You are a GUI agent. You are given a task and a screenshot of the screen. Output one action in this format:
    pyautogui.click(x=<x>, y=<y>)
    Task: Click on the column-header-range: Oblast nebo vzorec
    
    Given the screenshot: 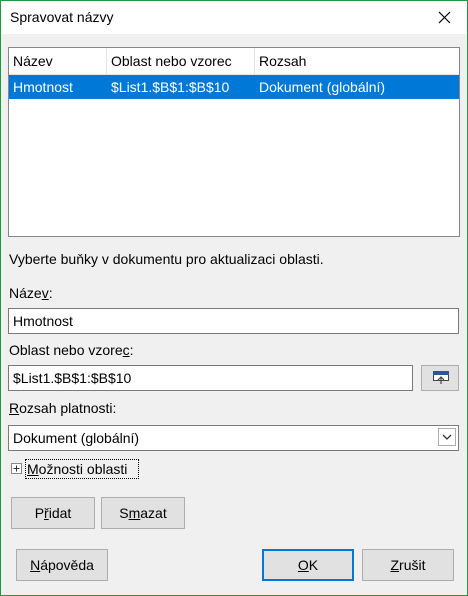 What is the action you would take?
    pyautogui.click(x=181, y=61)
    